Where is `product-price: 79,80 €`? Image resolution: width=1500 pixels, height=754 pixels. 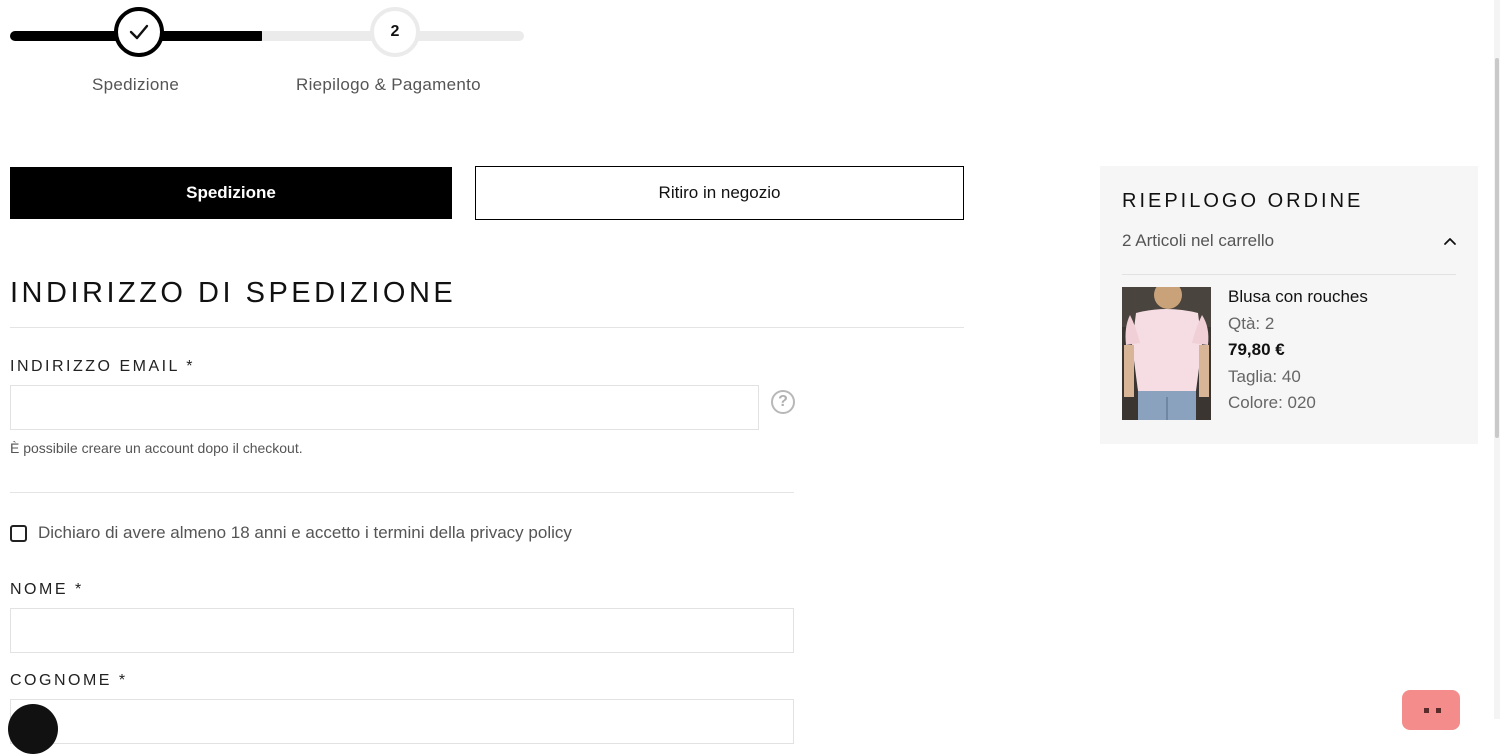 product-price: 79,80 € is located at coordinates (1256, 349).